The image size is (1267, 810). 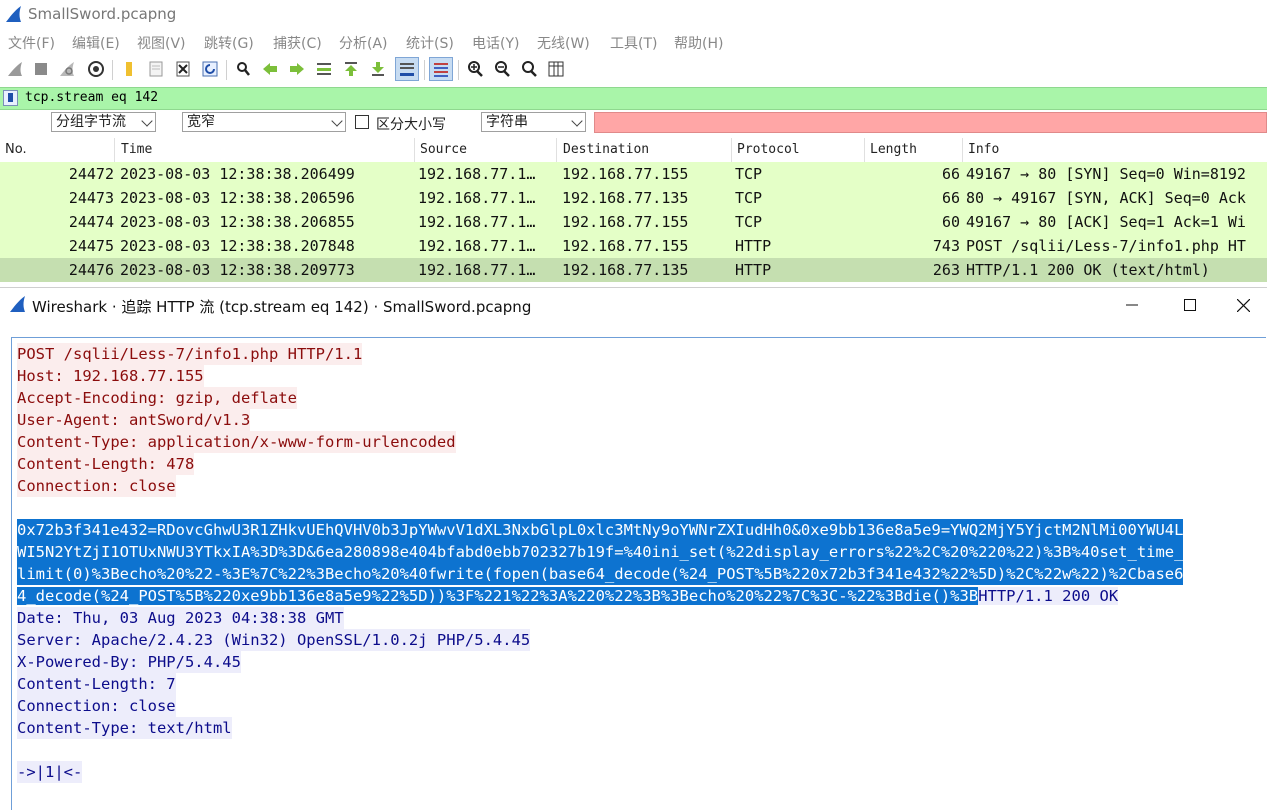 I want to click on column-header-source: Source, so click(x=443, y=149).